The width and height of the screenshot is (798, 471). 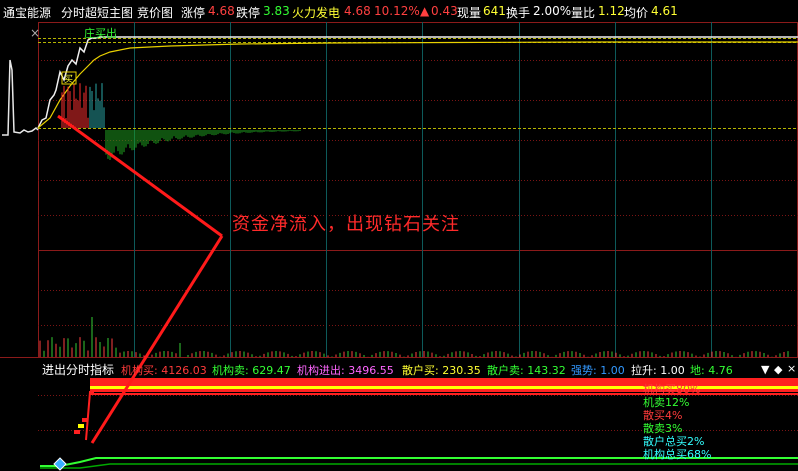 I want to click on sub-chart-title: 进出分时指标, so click(x=78, y=369).